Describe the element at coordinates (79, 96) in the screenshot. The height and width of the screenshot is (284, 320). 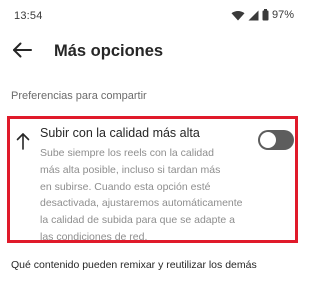
I see `section-title: Preferencias para compartir` at that location.